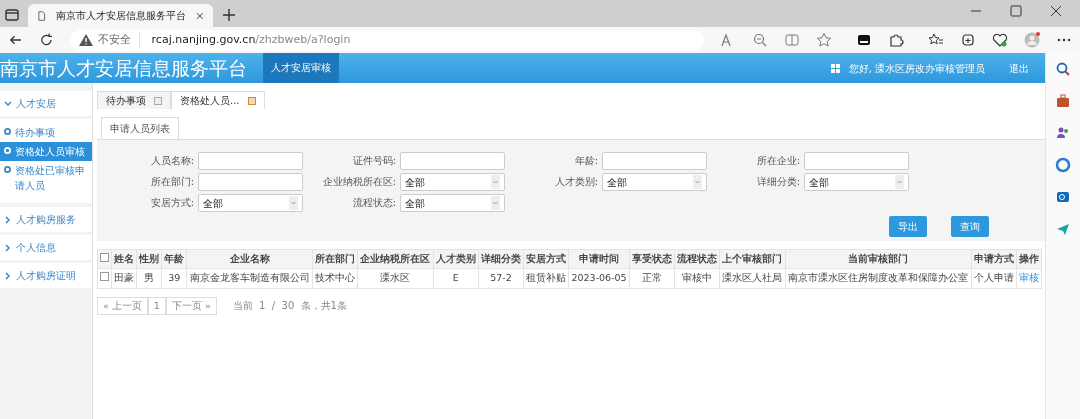  What do you see at coordinates (140, 128) in the screenshot?
I see `sub-tab: 申请人员列表` at bounding box center [140, 128].